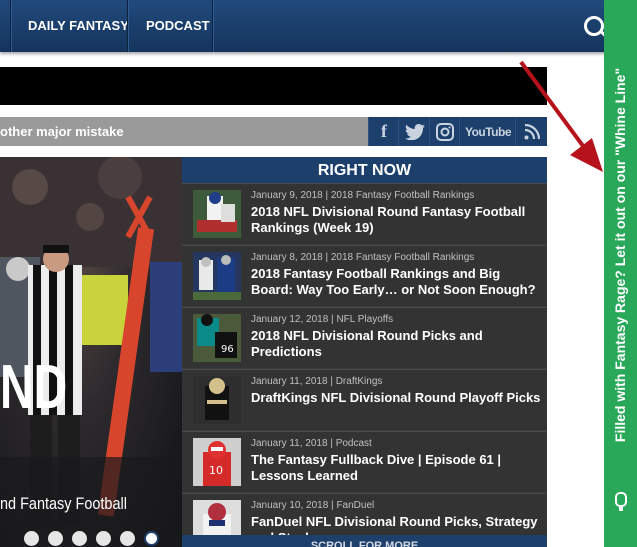 Image resolution: width=637 pixels, height=547 pixels. I want to click on facebook-label: f, so click(384, 131).